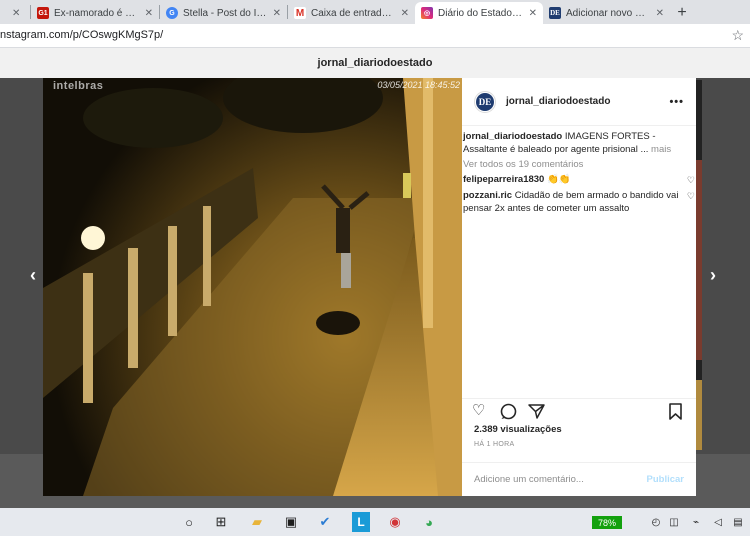  Describe the element at coordinates (696, 522) in the screenshot. I see `tray-icon: ⌁` at that location.